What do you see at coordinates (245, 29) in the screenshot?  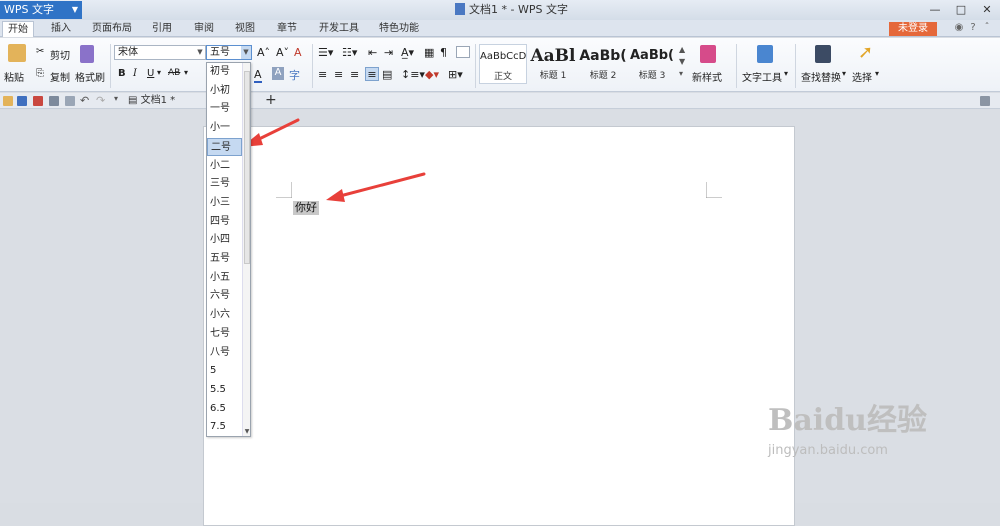 I see `tab-view: 视图` at bounding box center [245, 29].